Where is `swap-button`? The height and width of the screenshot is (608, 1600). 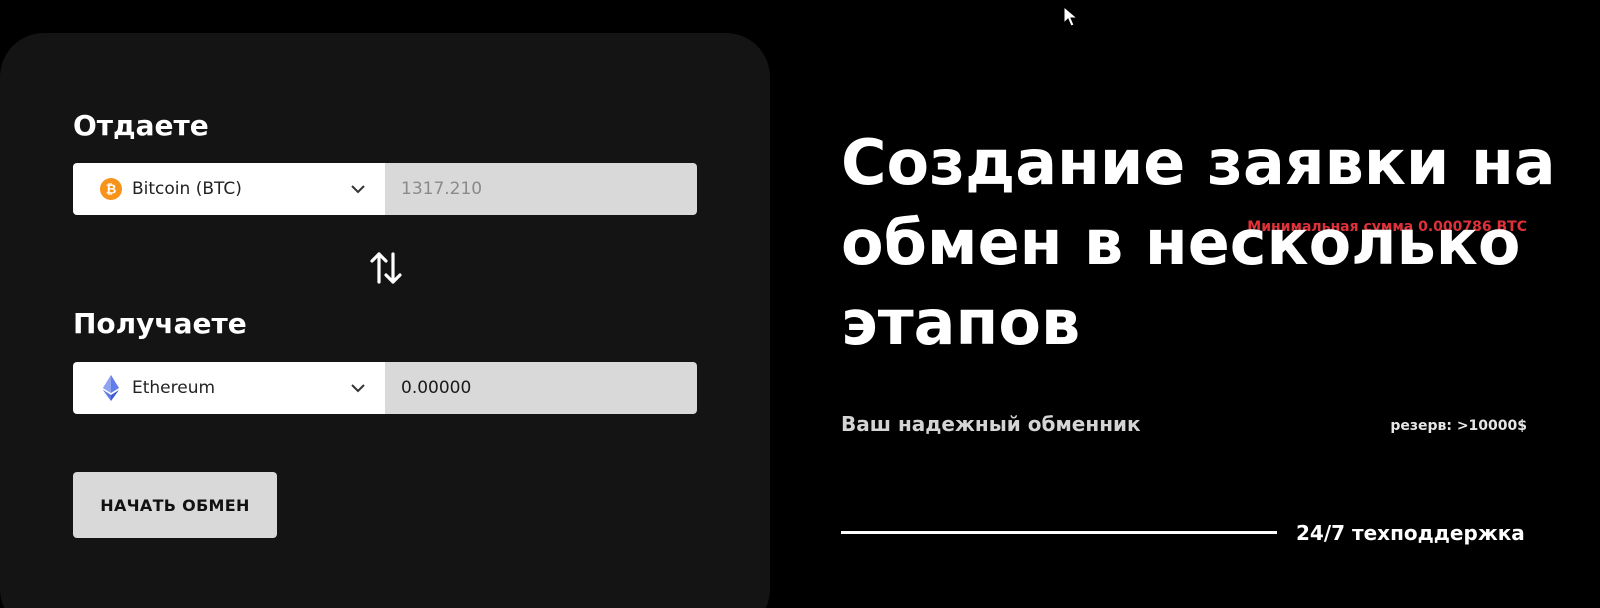
swap-button is located at coordinates (386, 270).